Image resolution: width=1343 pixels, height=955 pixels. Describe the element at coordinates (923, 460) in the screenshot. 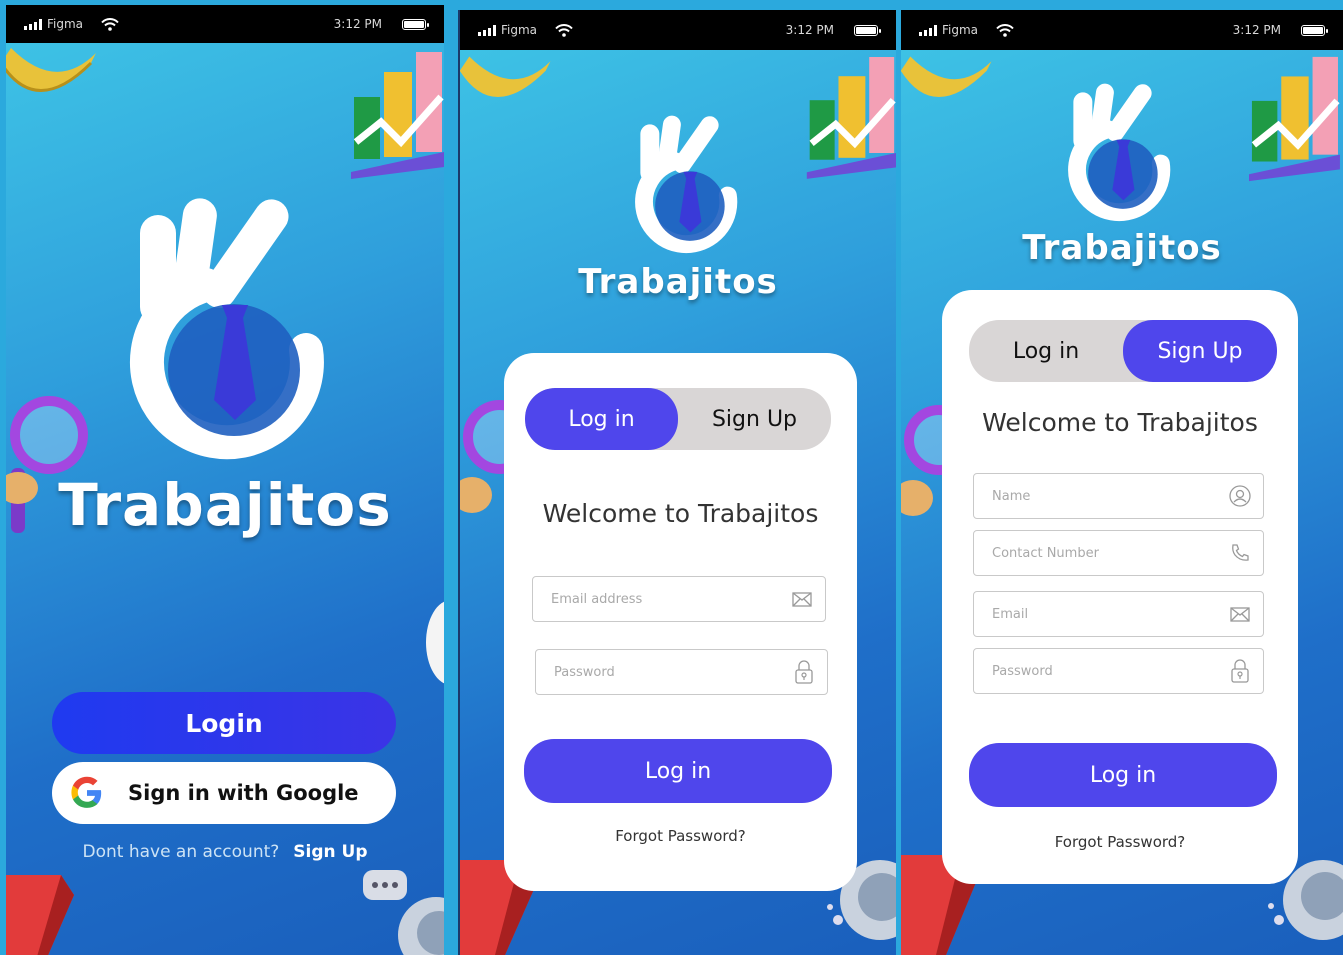

I see `magnifier-decoration` at that location.